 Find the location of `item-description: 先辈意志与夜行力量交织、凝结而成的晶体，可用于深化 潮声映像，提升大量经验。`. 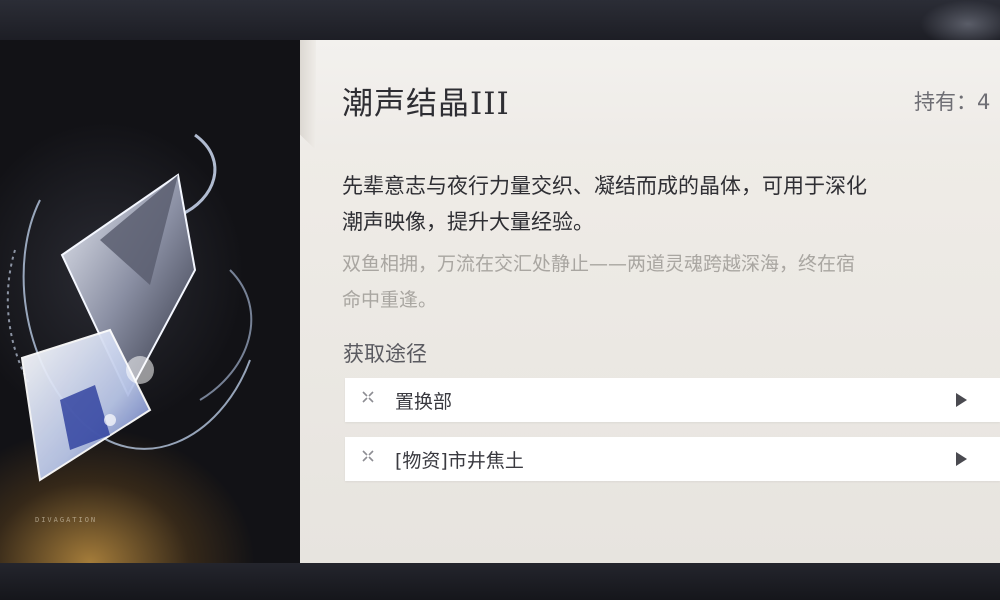

item-description: 先辈意志与夜行力量交织、凝结而成的晶体，可用于深化 潮声映像，提升大量经验。 is located at coordinates (671, 204).